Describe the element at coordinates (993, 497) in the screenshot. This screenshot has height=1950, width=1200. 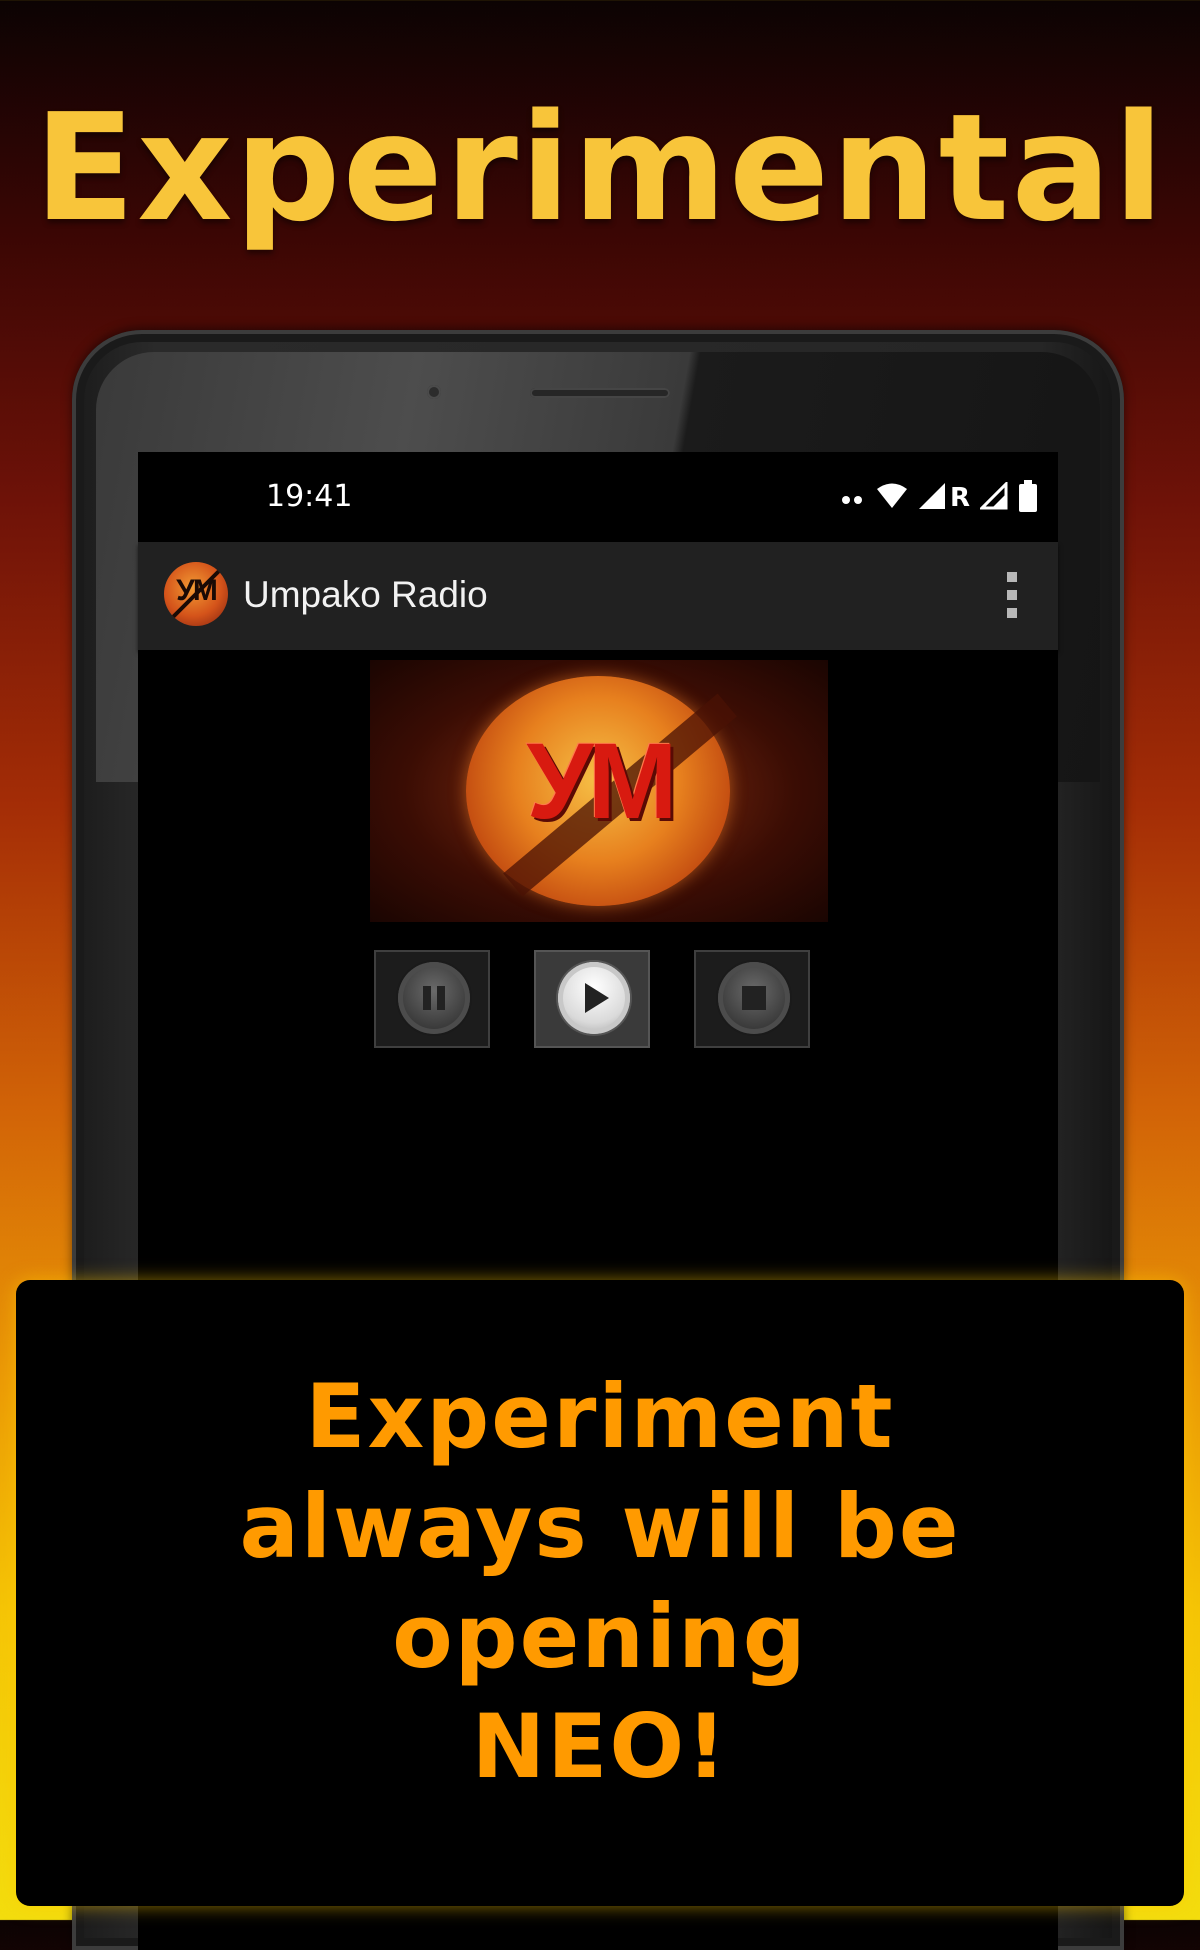
I see `signal-outline-icon` at that location.